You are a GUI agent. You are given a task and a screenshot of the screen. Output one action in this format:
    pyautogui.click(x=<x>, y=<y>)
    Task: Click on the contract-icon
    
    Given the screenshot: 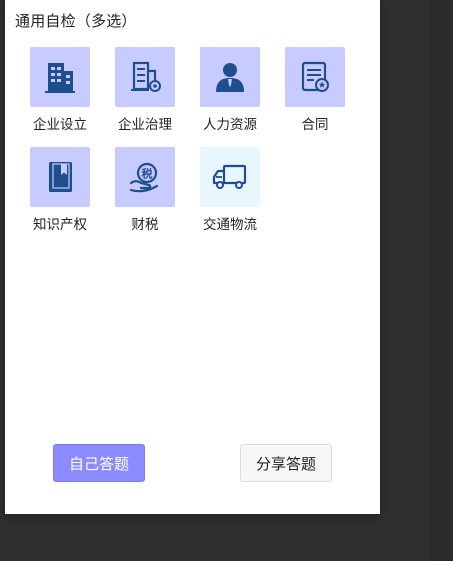 What is the action you would take?
    pyautogui.click(x=315, y=76)
    